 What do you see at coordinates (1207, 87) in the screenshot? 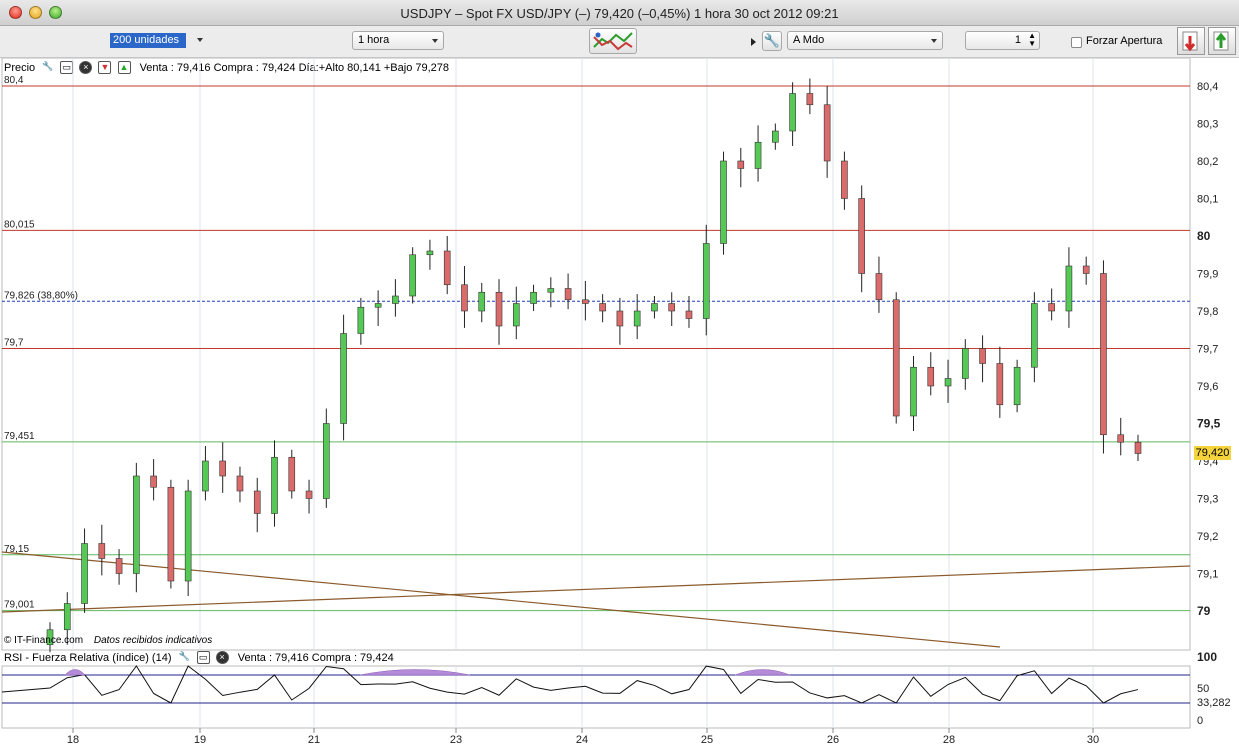
I see `price-axis-tick-label: 80,4` at bounding box center [1207, 87].